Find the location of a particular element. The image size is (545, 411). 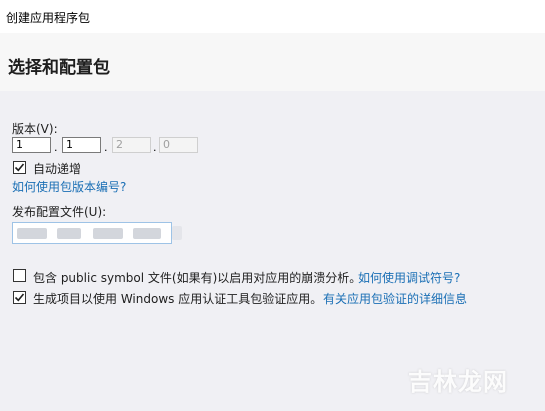

window-titlebar: 创建应用程序包 is located at coordinates (272, 16).